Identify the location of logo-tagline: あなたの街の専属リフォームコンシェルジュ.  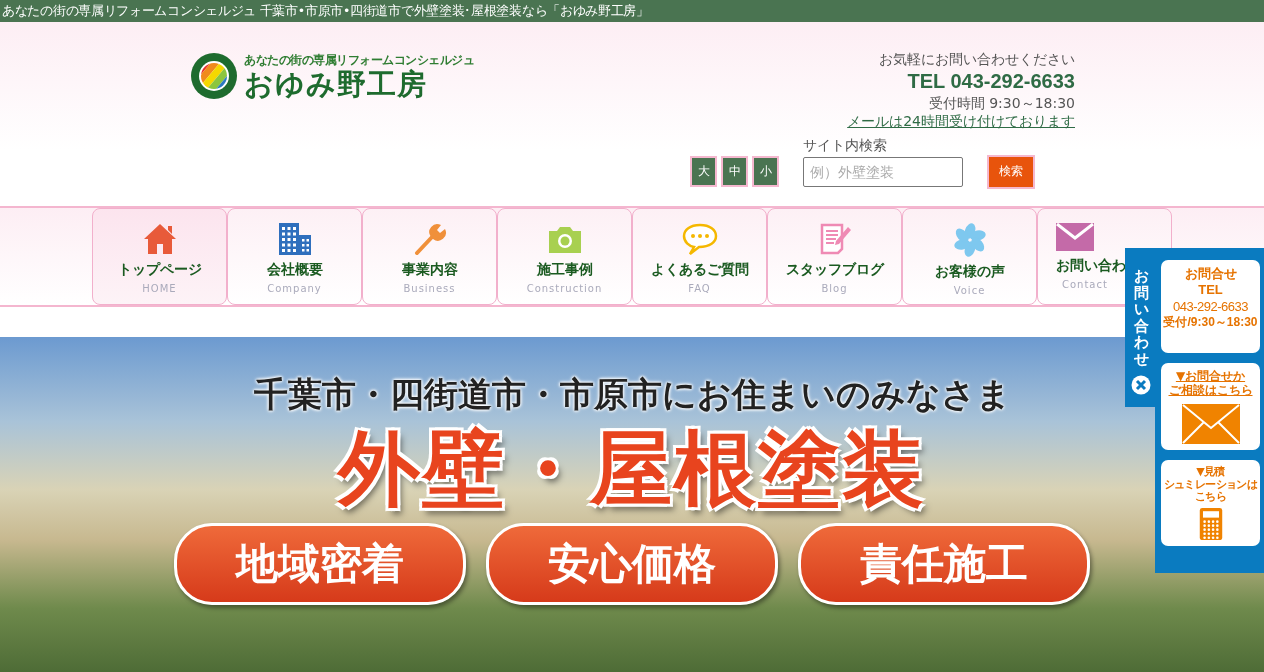
(359, 60).